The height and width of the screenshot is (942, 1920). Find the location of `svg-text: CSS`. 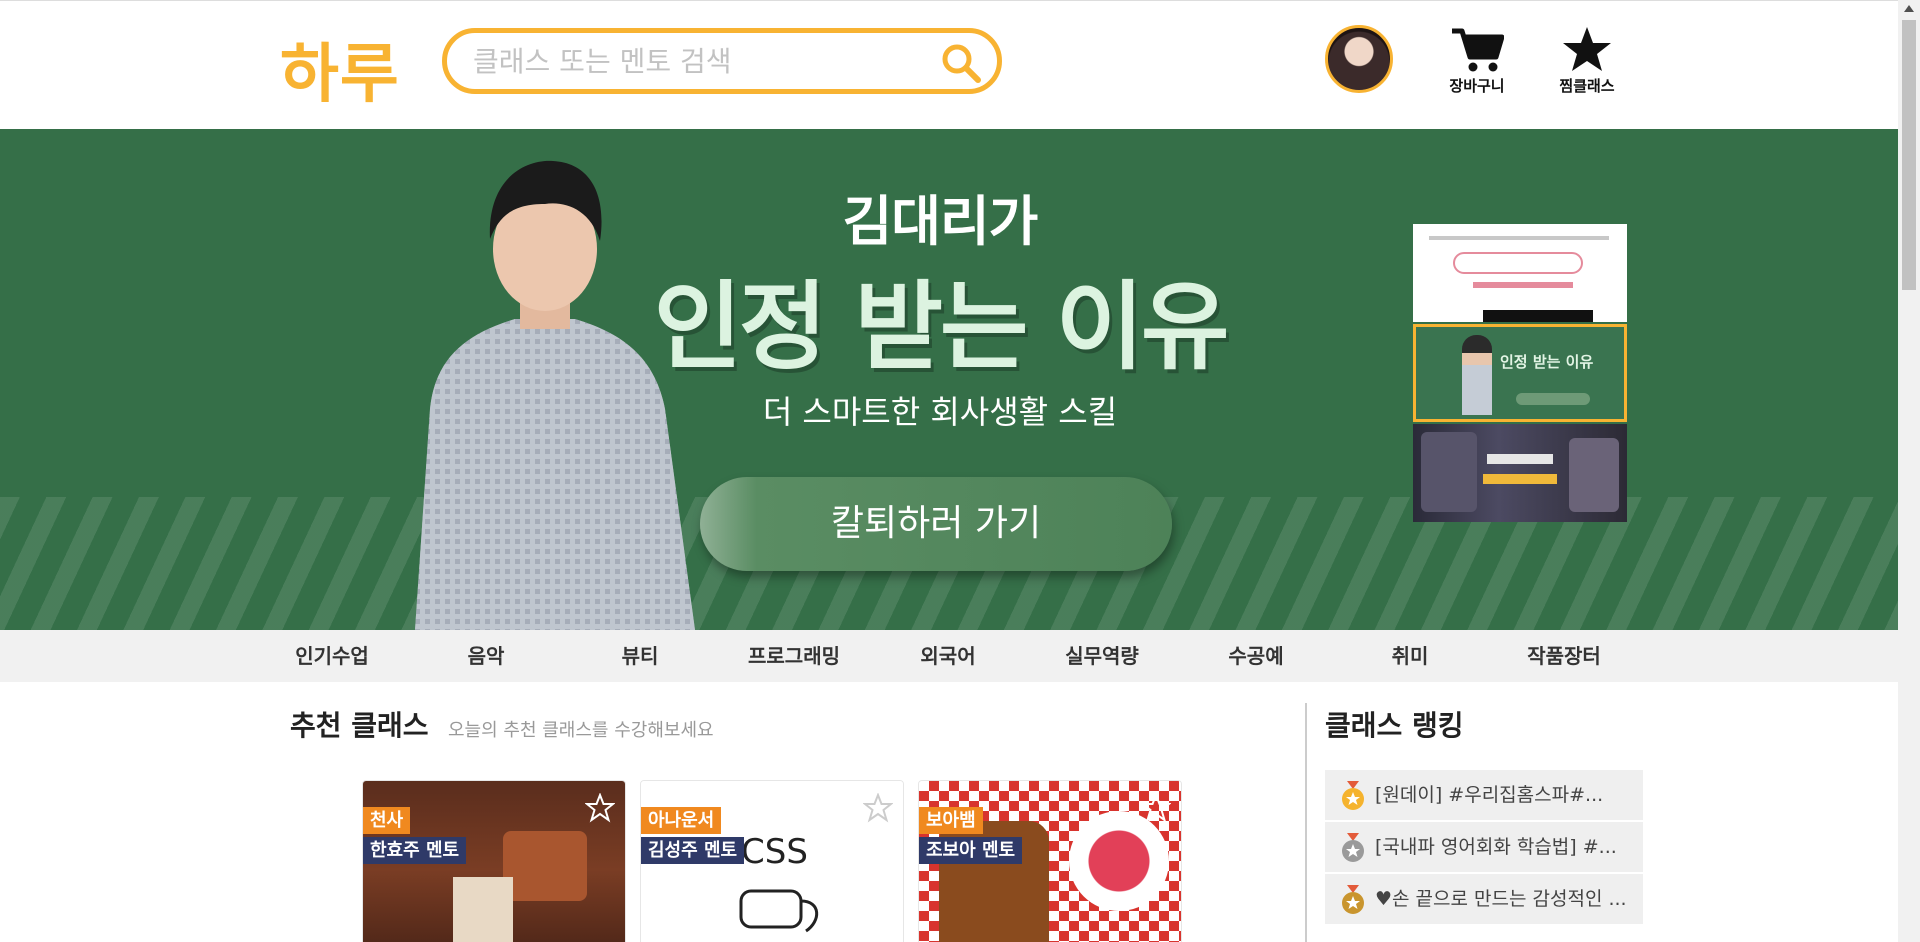

svg-text: CSS is located at coordinates (774, 852).